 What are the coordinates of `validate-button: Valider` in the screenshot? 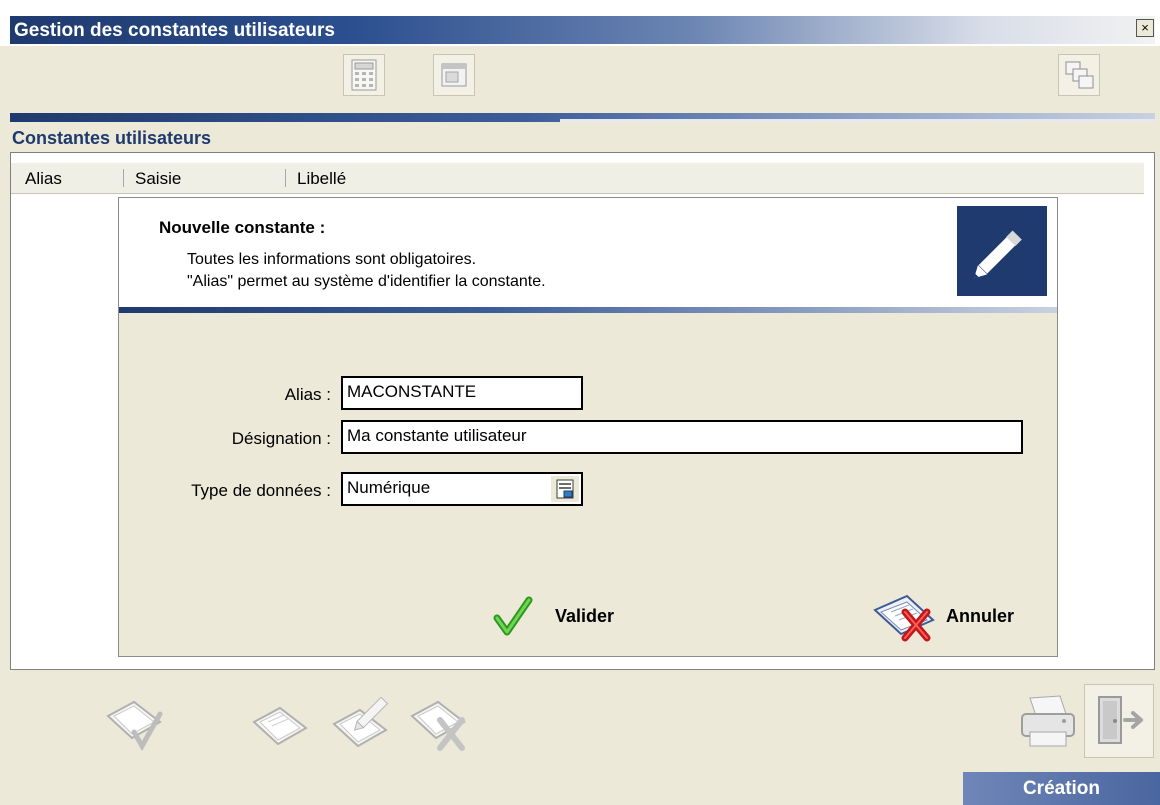 It's located at (571, 617).